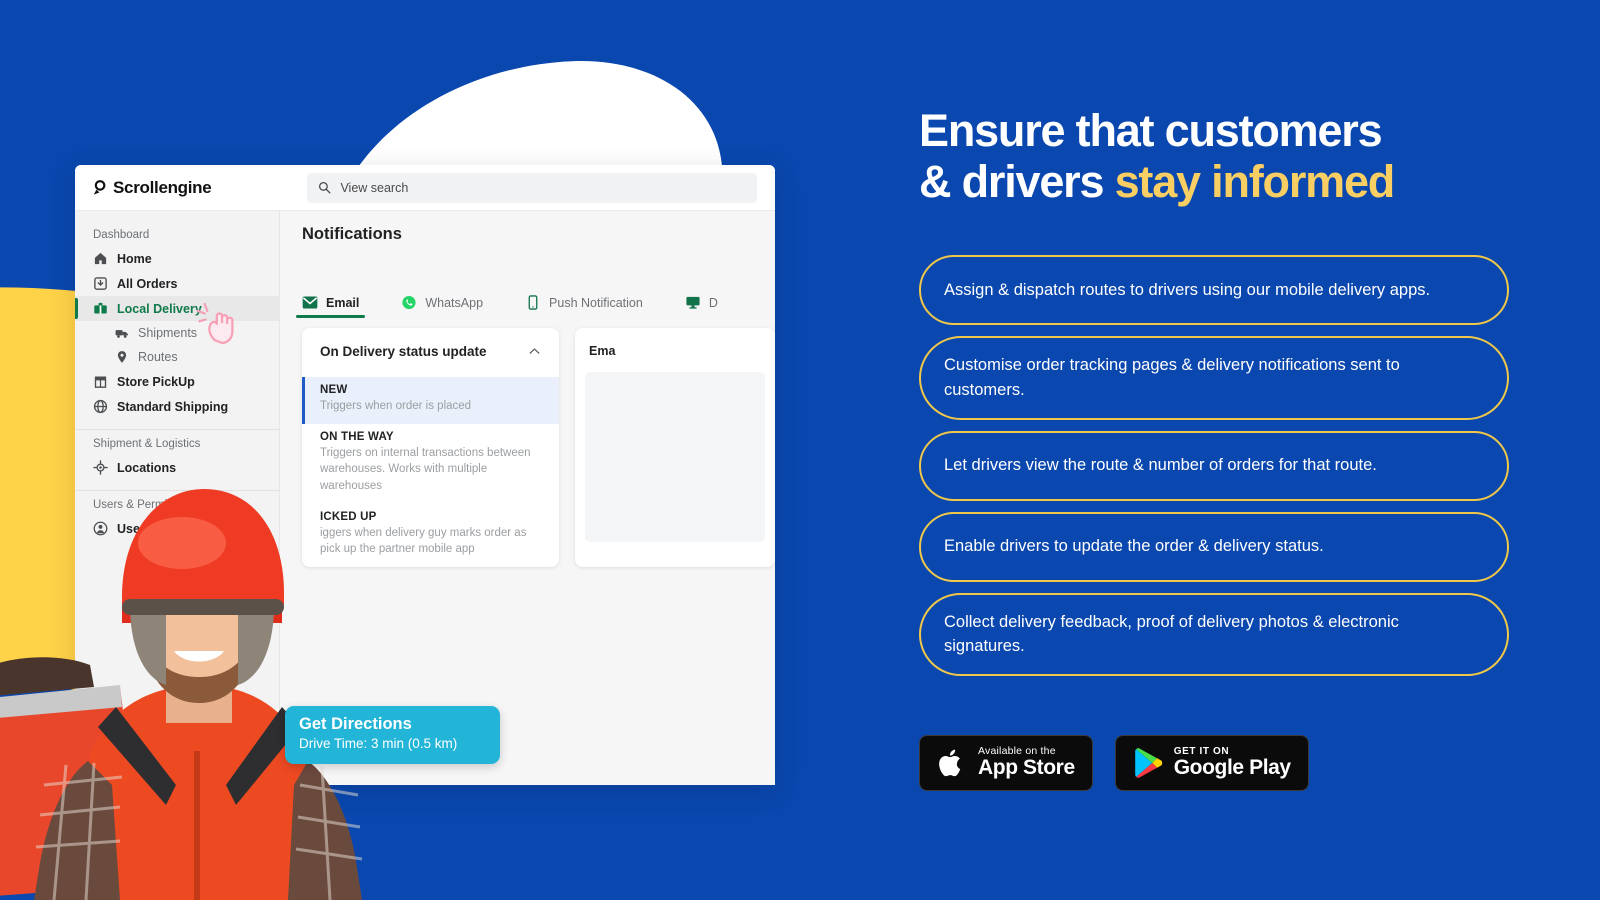 The width and height of the screenshot is (1600, 900). I want to click on apple-icon, so click(950, 763).